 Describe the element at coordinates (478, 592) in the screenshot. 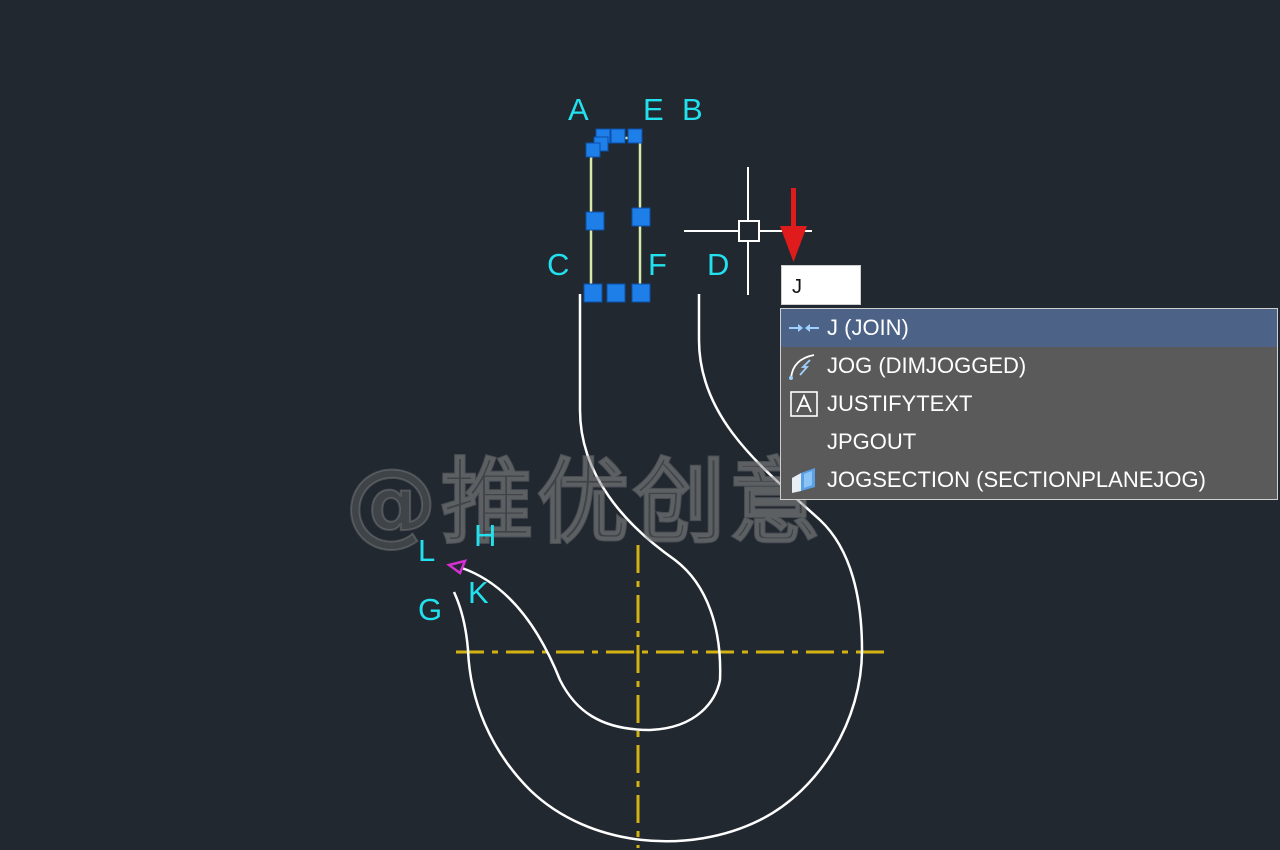

I see `point-label-k: K` at that location.